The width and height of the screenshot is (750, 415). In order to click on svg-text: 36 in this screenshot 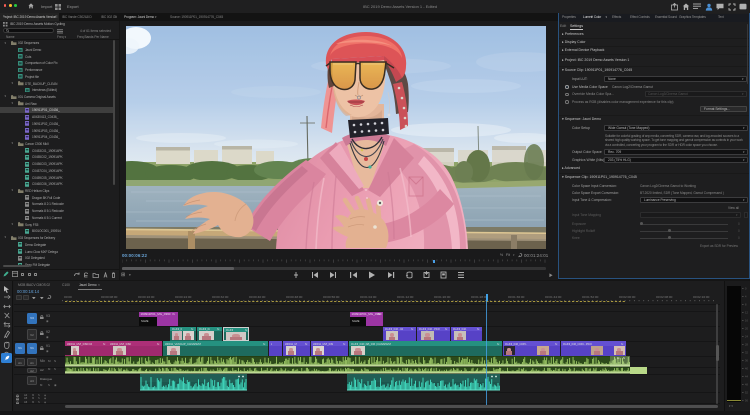, I will do `click(746, 361)`.